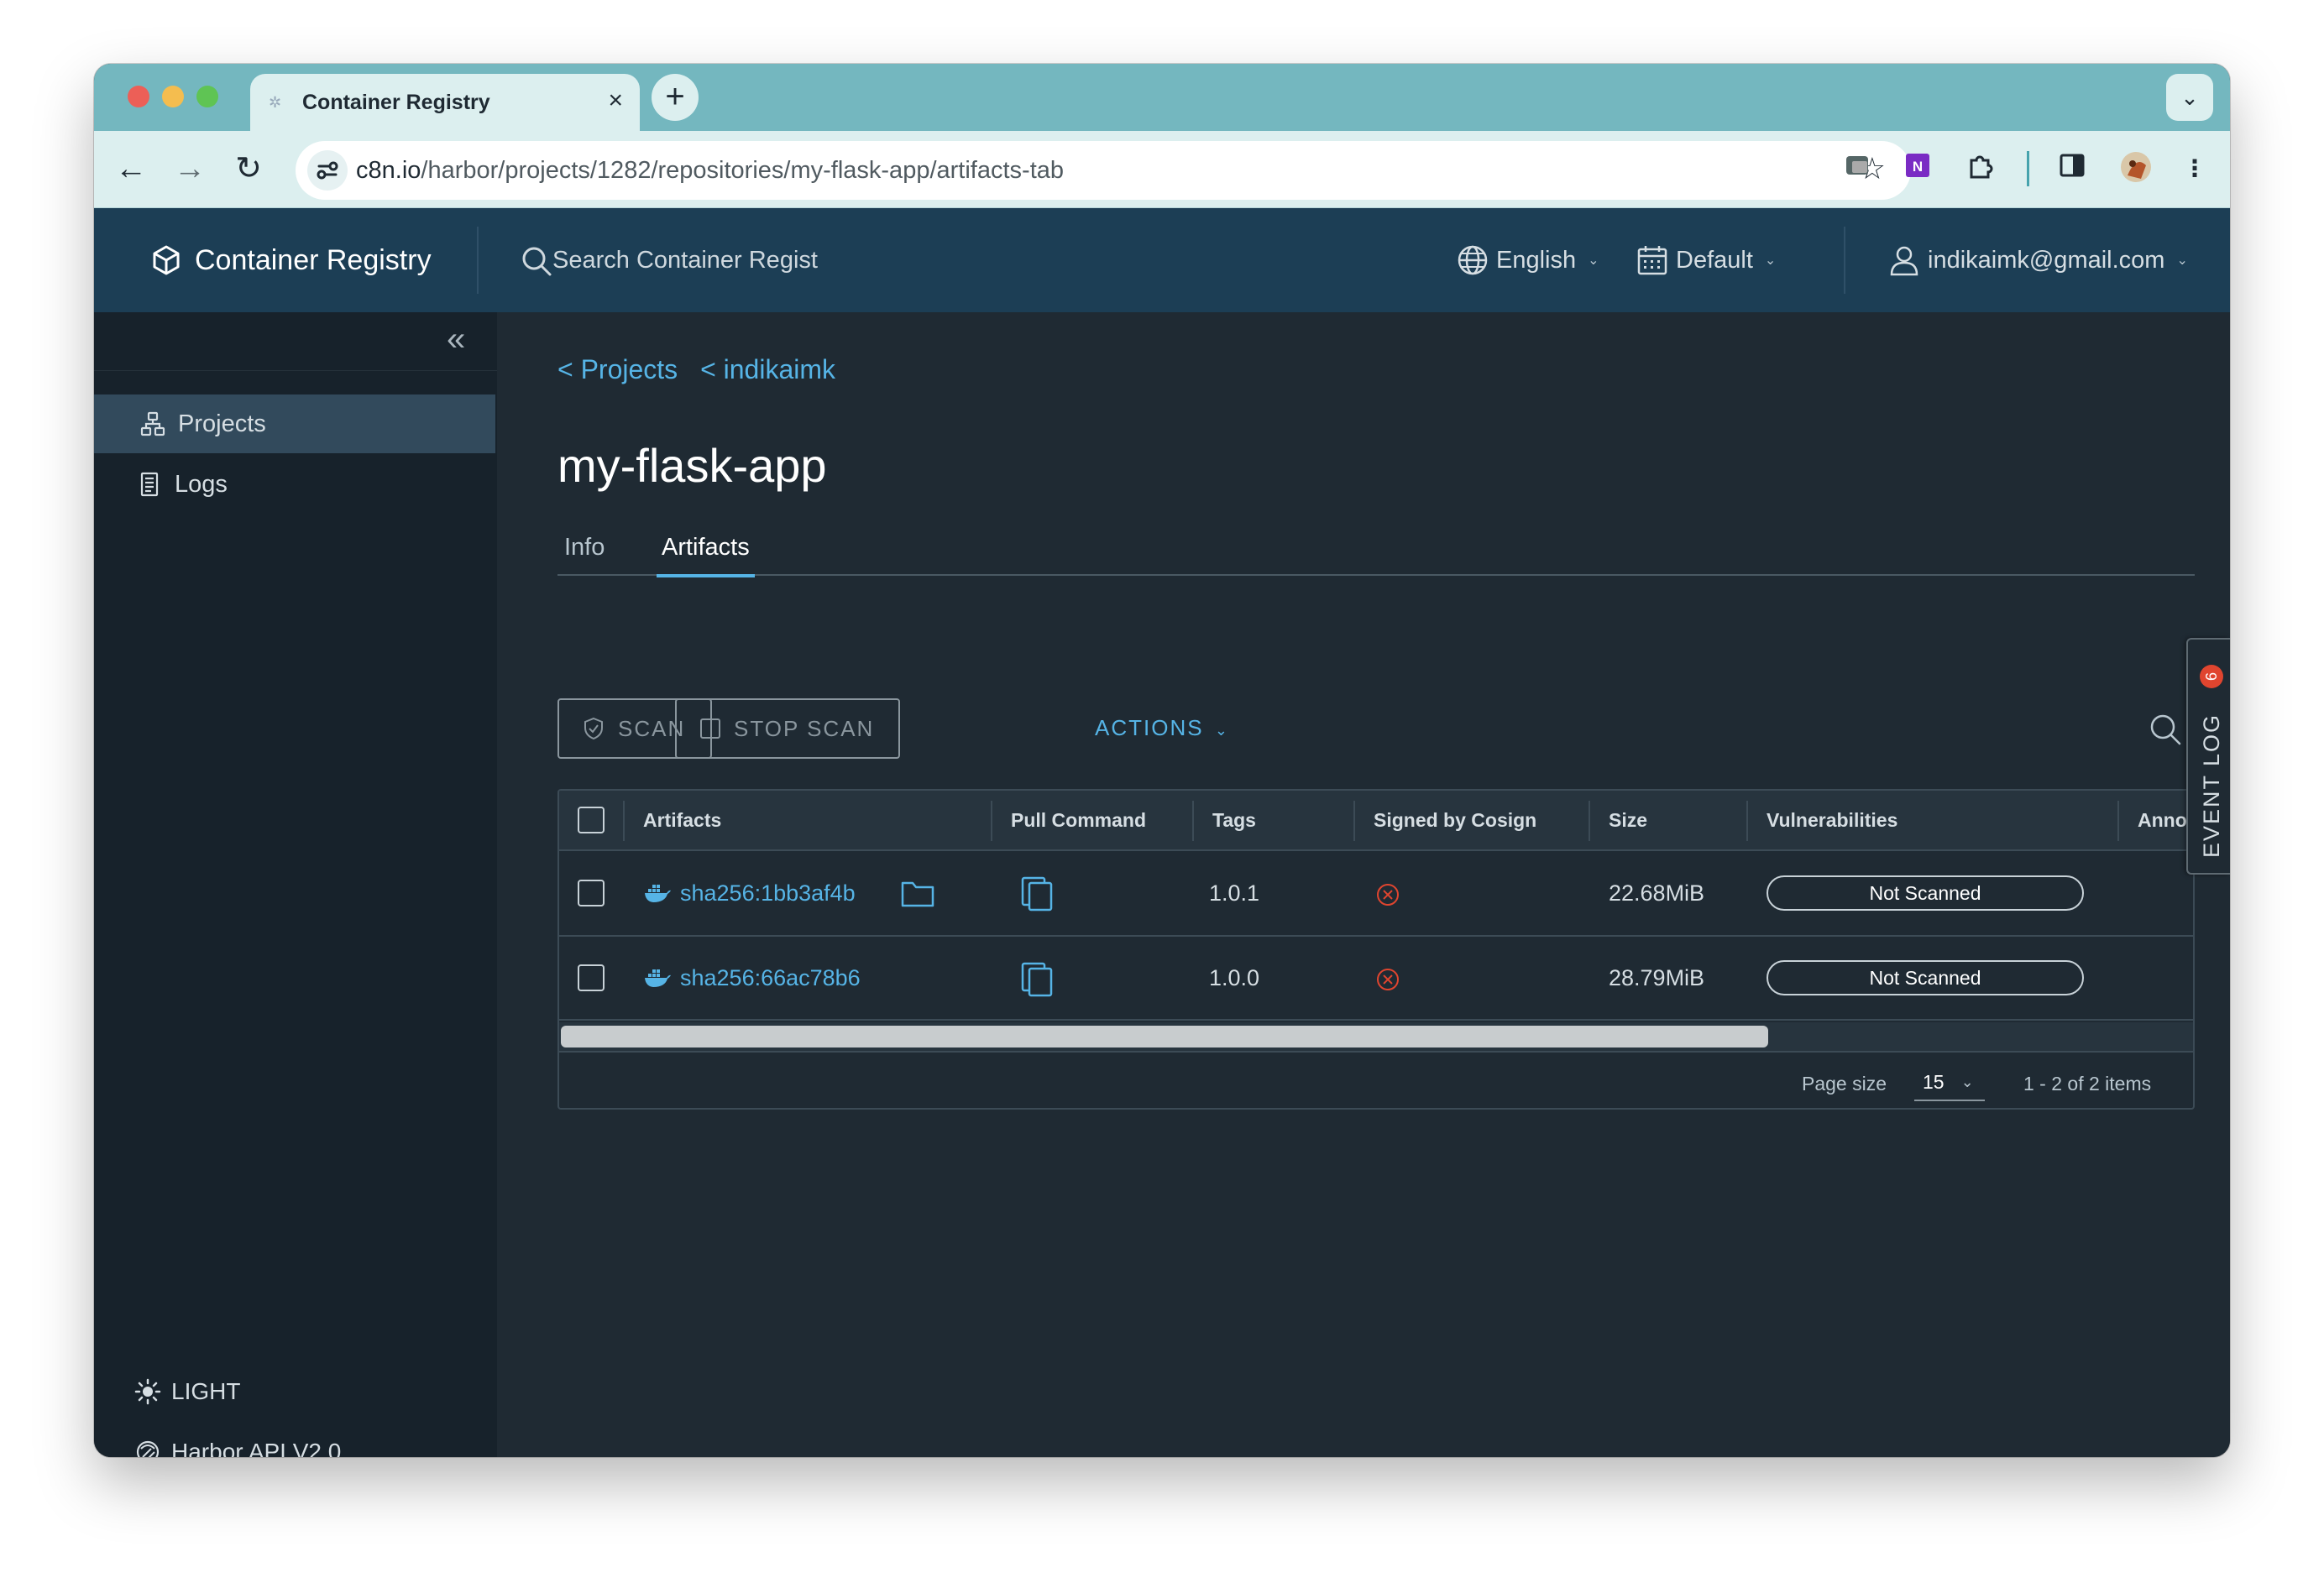  Describe the element at coordinates (616, 101) in the screenshot. I see `tab-close-icon: ×` at that location.